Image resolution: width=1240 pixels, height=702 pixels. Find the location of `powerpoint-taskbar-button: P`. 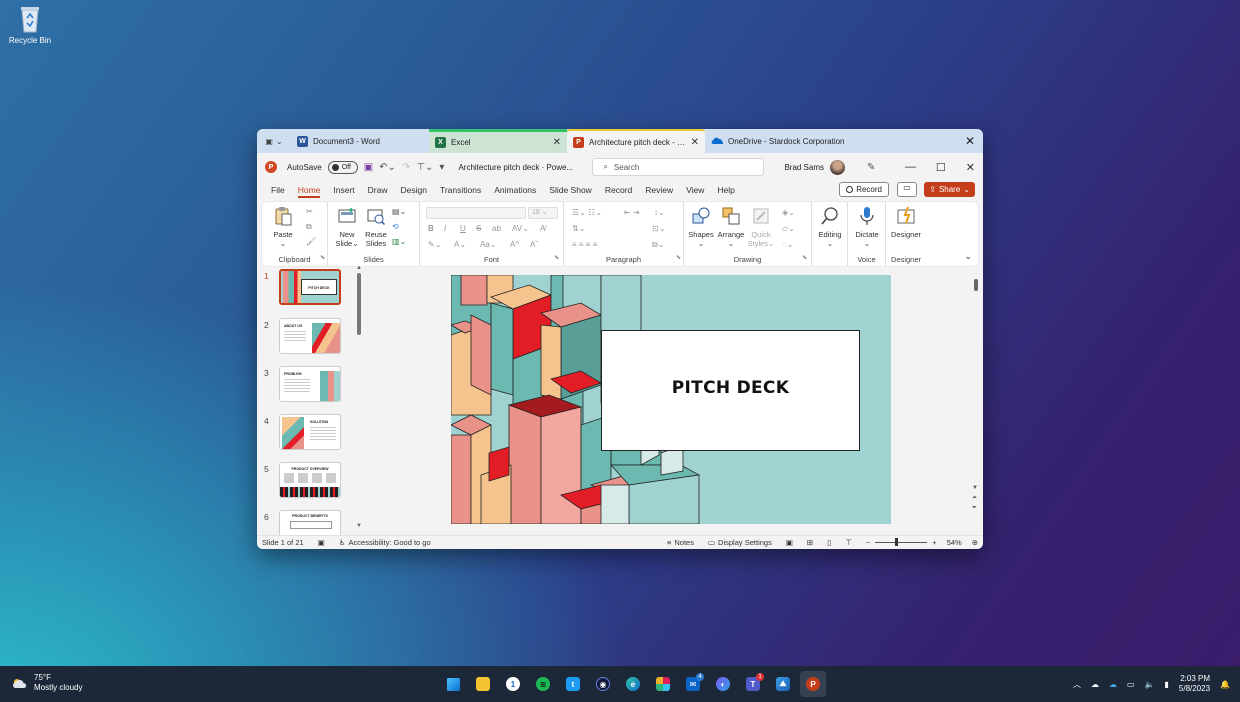

powerpoint-taskbar-button: P is located at coordinates (813, 684).